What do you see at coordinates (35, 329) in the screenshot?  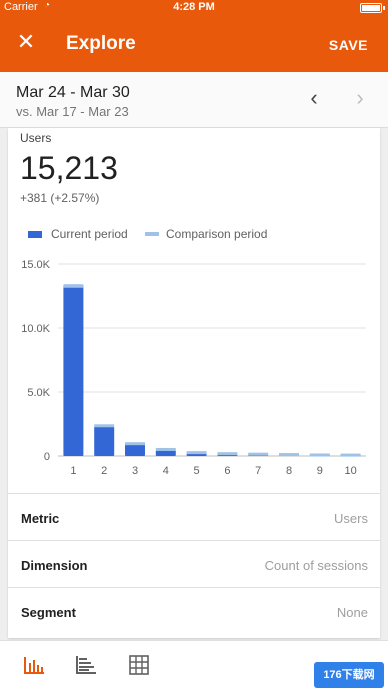 I see `y-tick-label: 10.0K` at bounding box center [35, 329].